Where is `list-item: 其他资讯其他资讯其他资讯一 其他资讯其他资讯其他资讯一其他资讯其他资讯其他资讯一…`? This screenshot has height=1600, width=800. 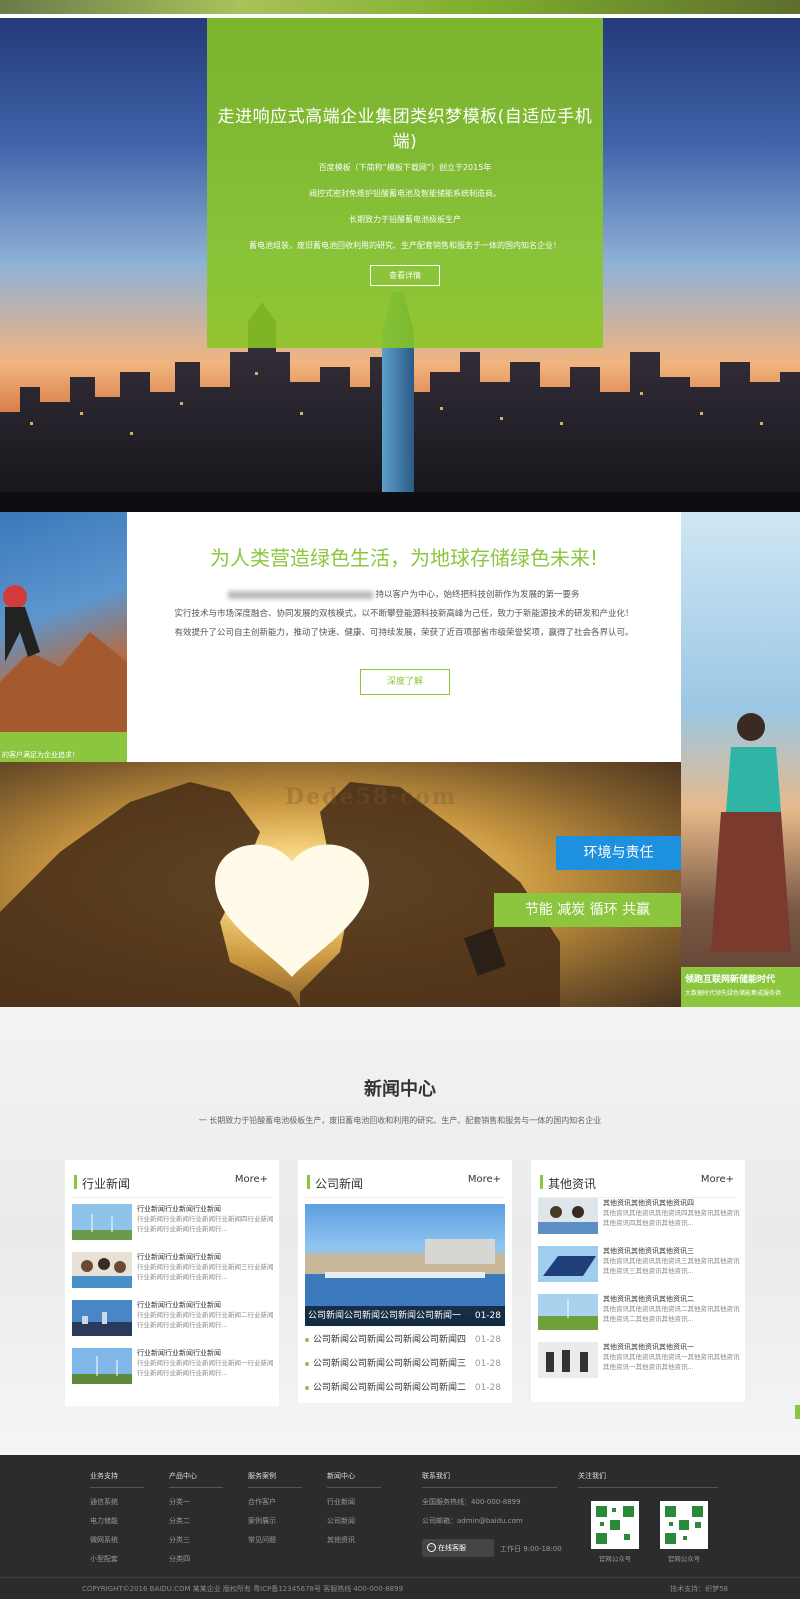
list-item: 其他资讯其他资讯其他资讯一 其他资讯其他资讯其他资讯一其他资讯其他资讯其他资讯一… is located at coordinates (639, 1362).